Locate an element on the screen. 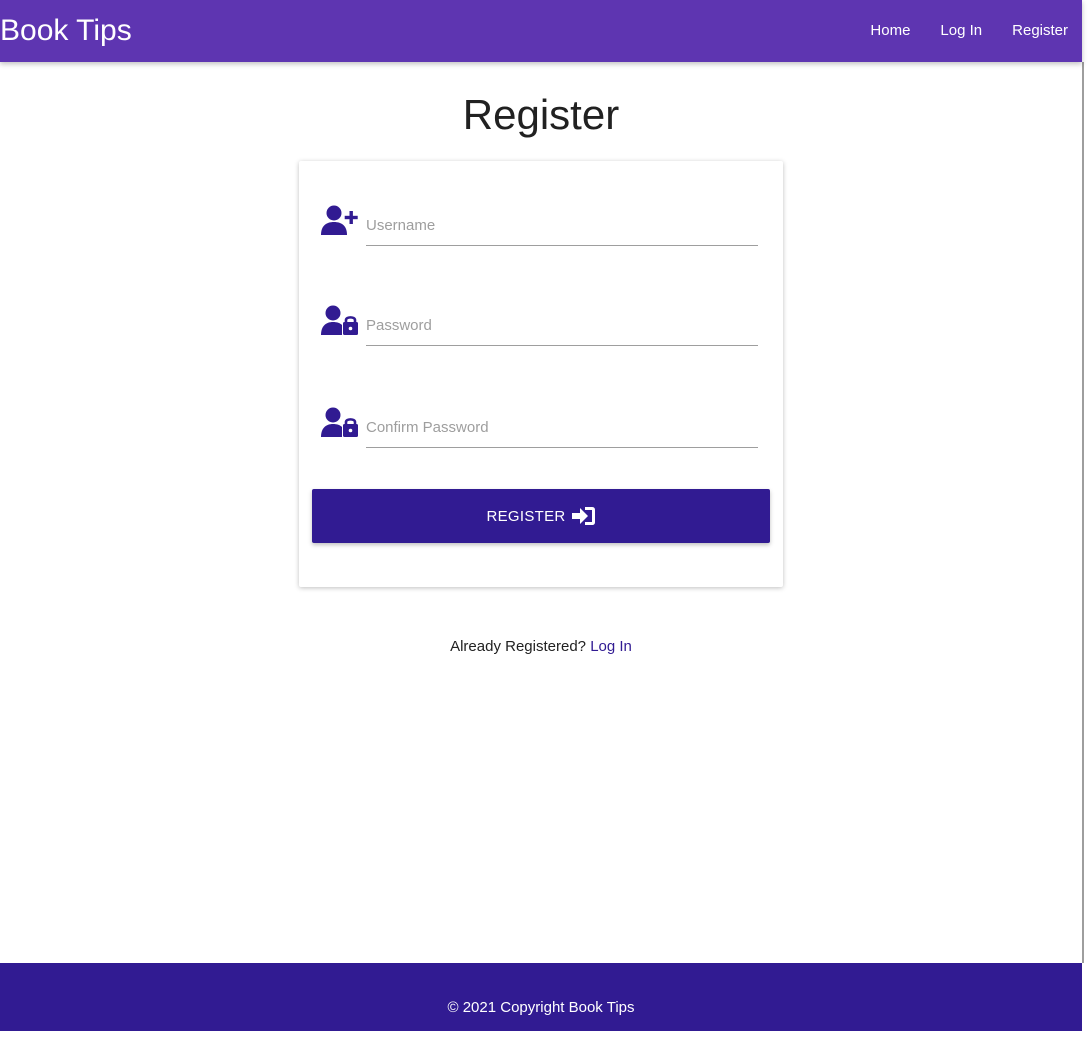 The height and width of the screenshot is (1041, 1088). footer: © 2021 Copyright Book Tips is located at coordinates (541, 997).